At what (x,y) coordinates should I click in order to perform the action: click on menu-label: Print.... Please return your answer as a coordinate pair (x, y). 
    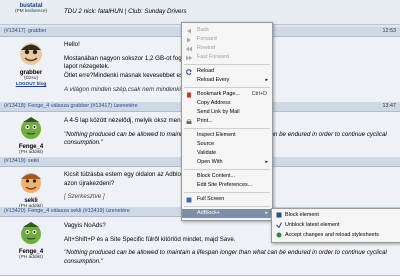
    Looking at the image, I should click on (205, 121).